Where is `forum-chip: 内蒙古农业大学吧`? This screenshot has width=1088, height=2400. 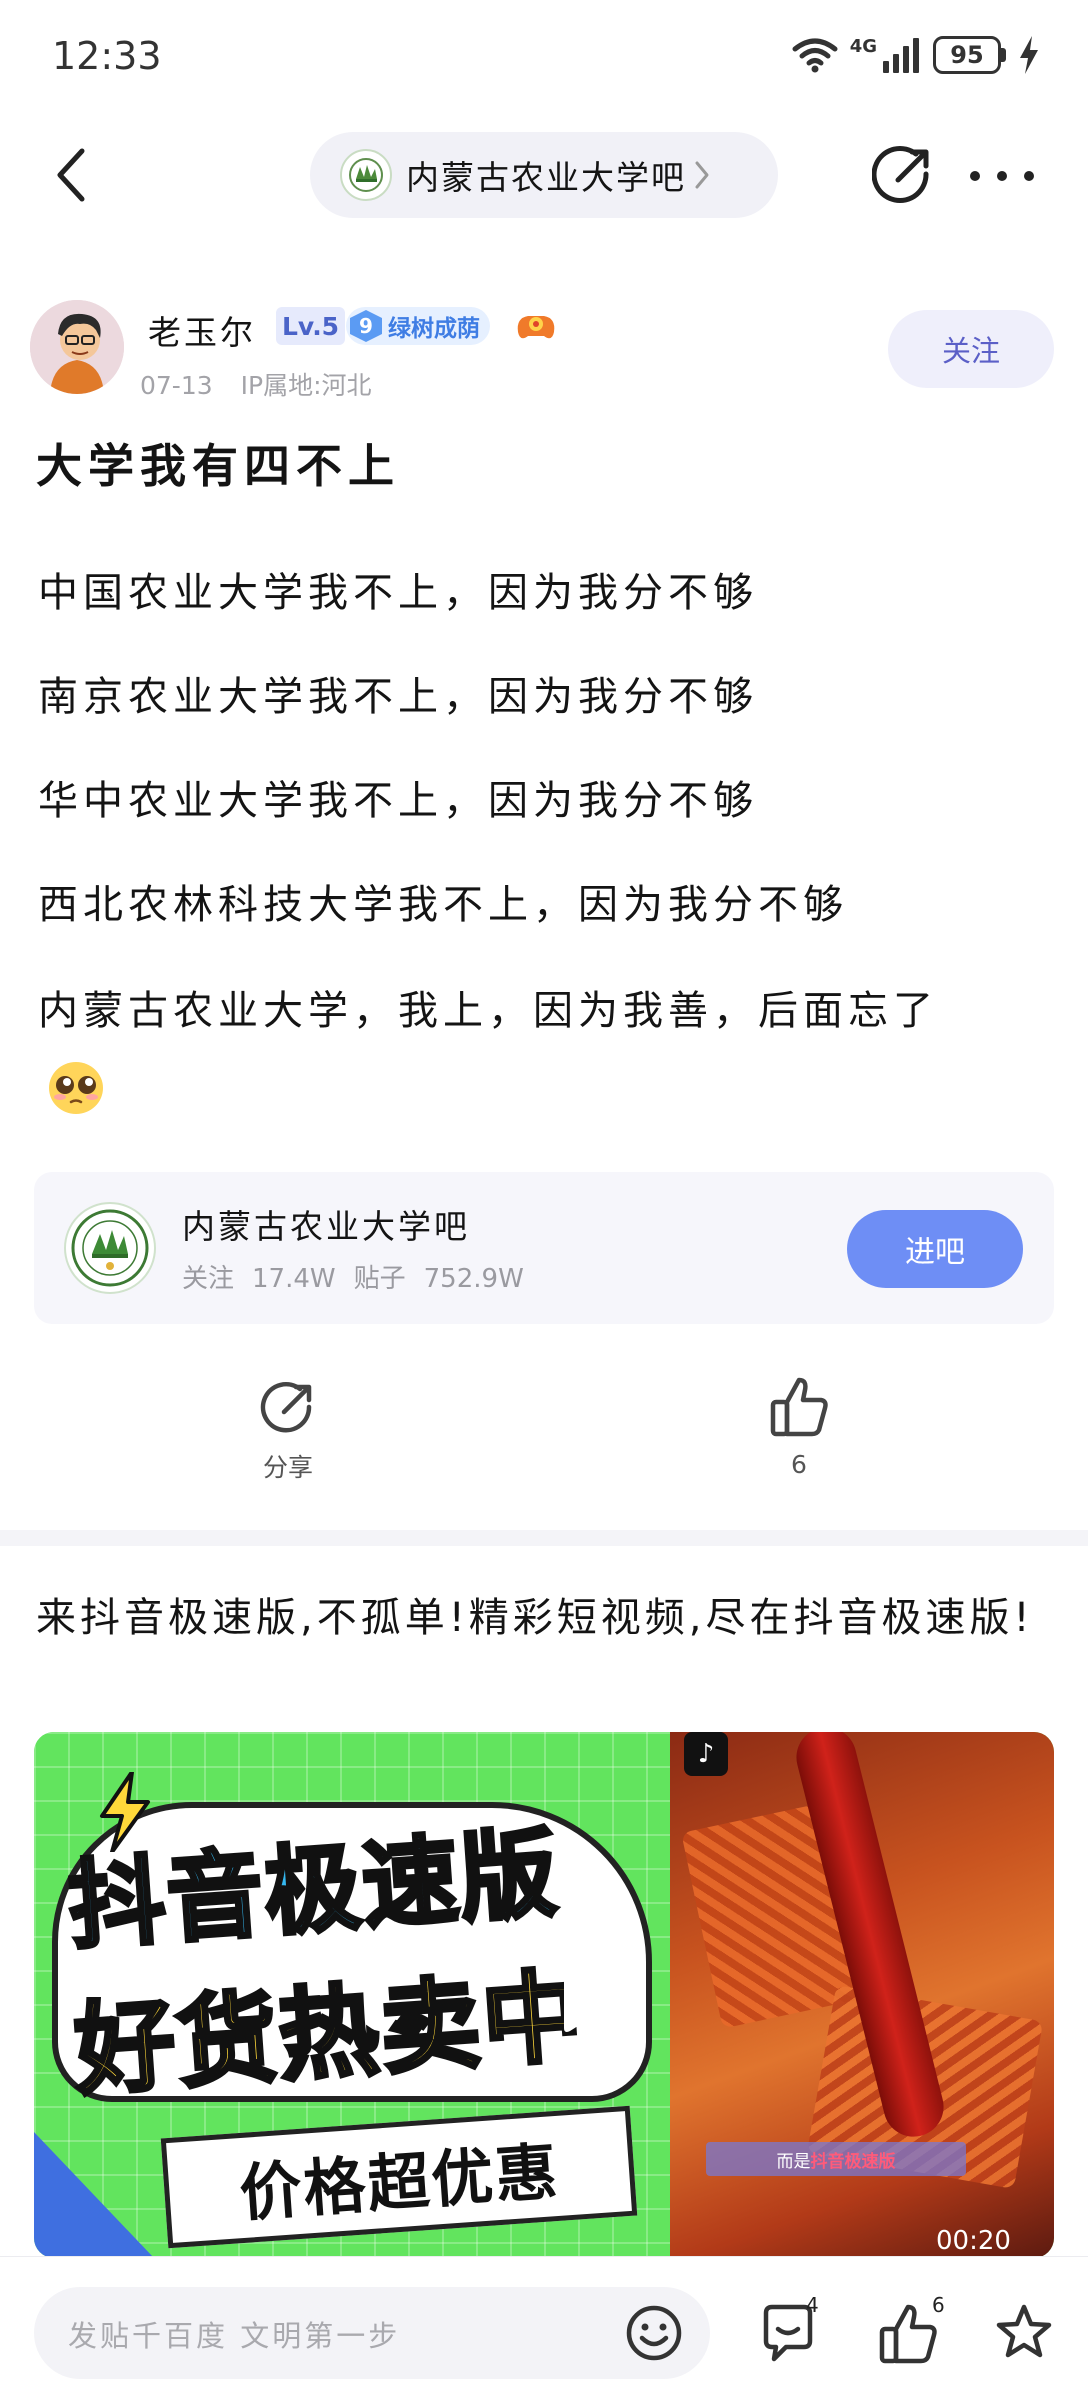 forum-chip: 内蒙古农业大学吧 is located at coordinates (544, 175).